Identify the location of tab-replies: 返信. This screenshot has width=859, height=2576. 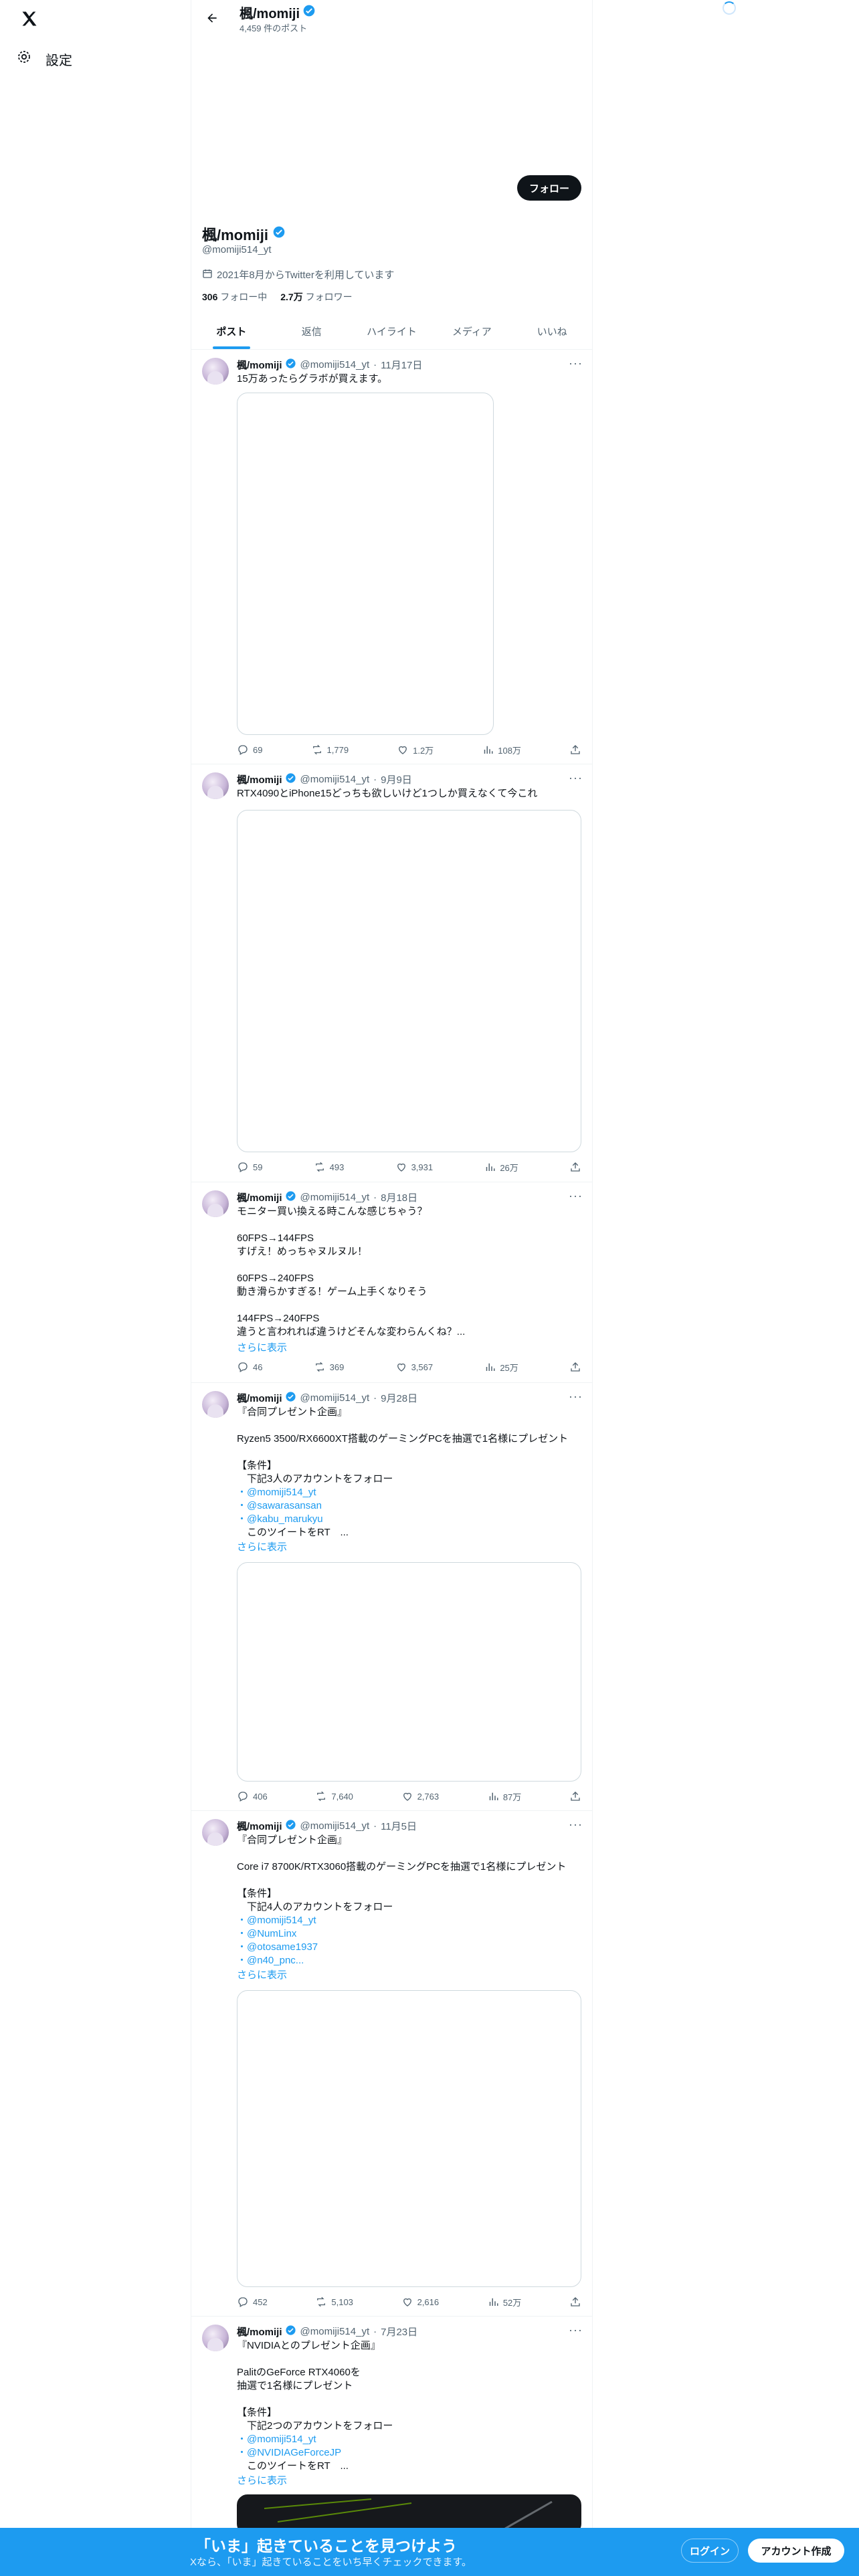
(312, 331).